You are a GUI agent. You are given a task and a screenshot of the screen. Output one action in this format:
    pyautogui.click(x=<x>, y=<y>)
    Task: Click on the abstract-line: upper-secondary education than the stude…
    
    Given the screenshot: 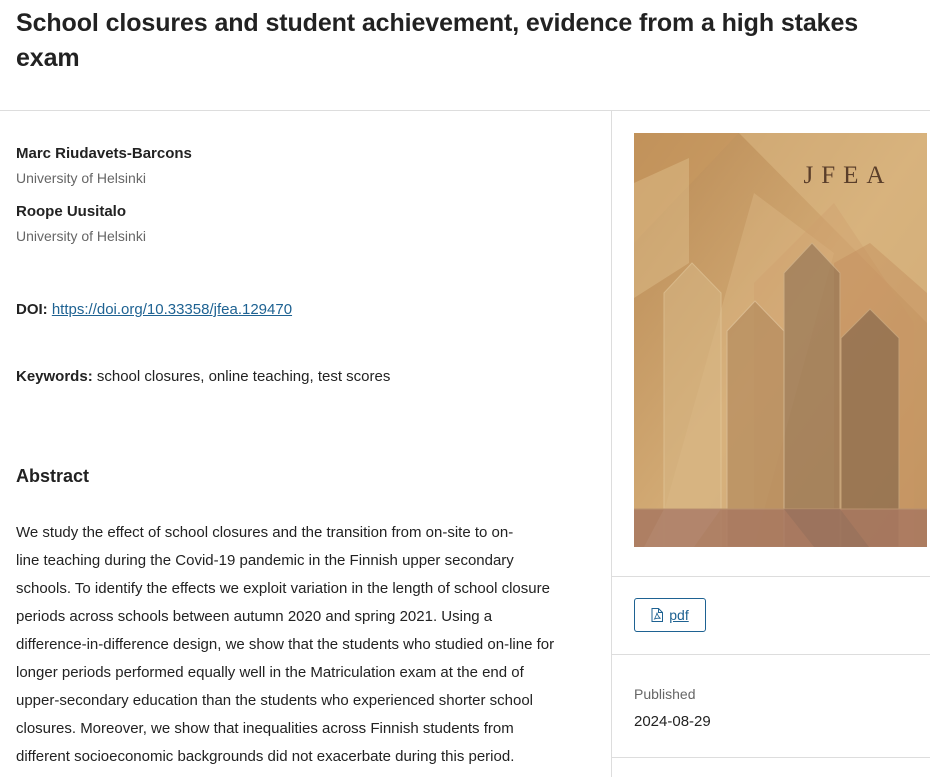 What is the action you would take?
    pyautogui.click(x=274, y=700)
    